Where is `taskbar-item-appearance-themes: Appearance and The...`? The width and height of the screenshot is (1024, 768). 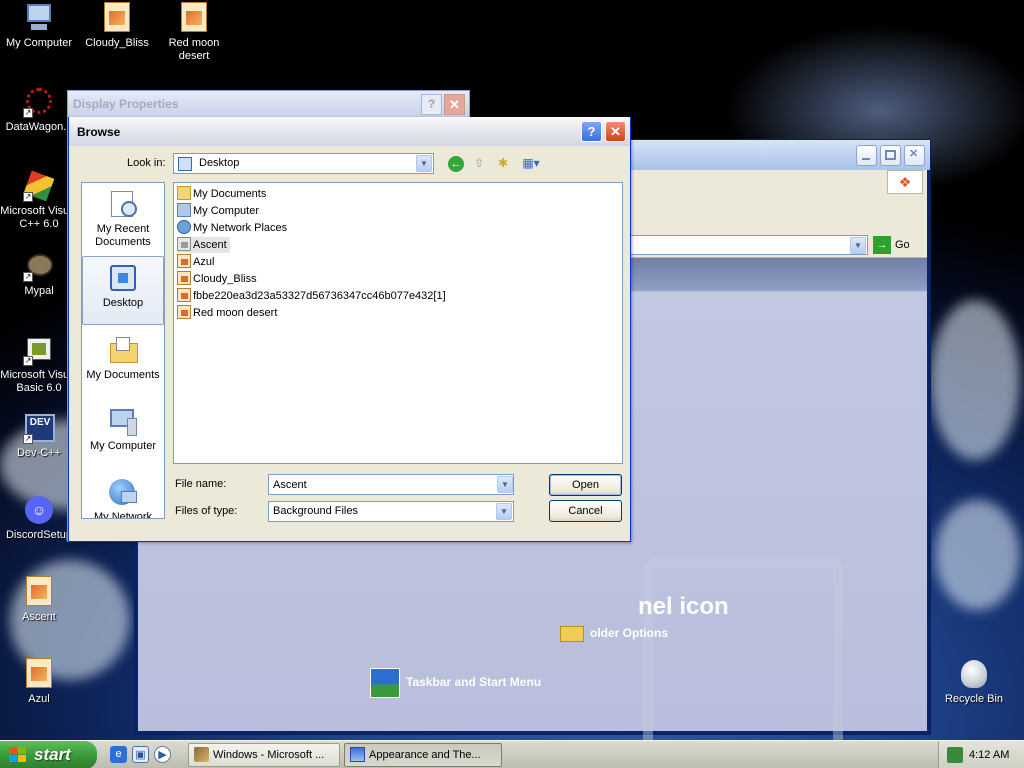 taskbar-item-appearance-themes: Appearance and The... is located at coordinates (423, 755).